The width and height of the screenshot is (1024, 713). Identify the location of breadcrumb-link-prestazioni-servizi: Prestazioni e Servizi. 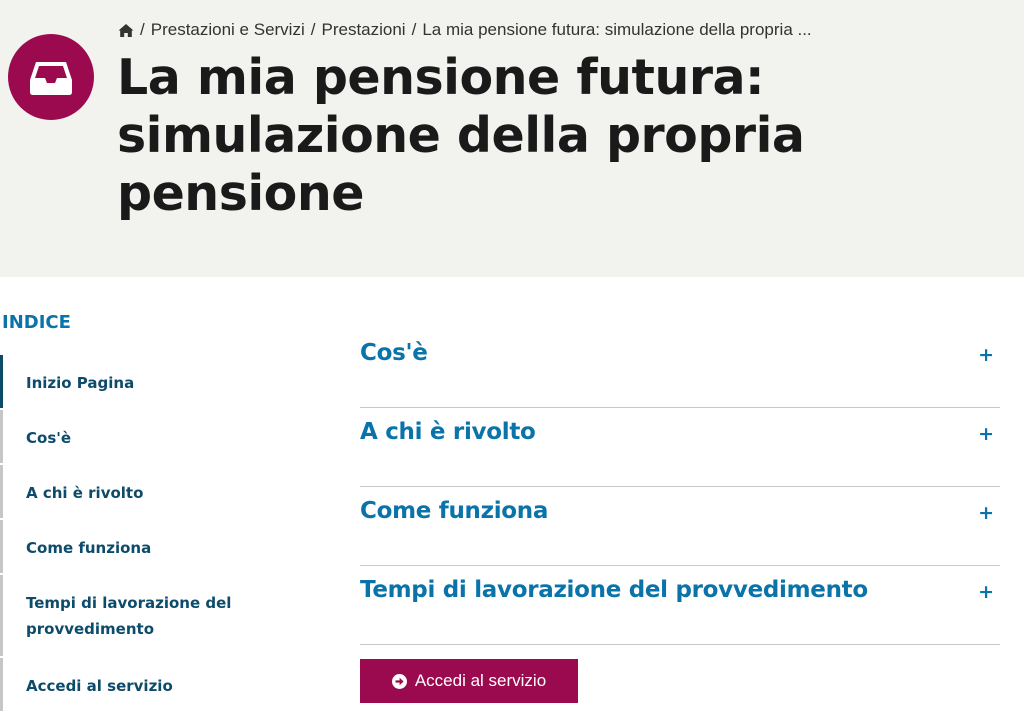
(228, 30).